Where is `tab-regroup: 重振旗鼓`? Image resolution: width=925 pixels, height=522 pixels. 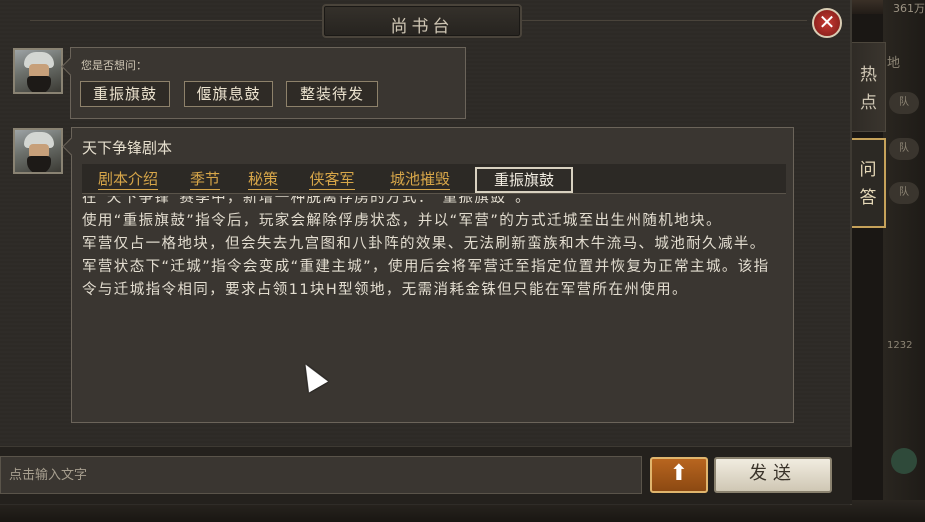 tab-regroup: 重振旗鼓 is located at coordinates (524, 180).